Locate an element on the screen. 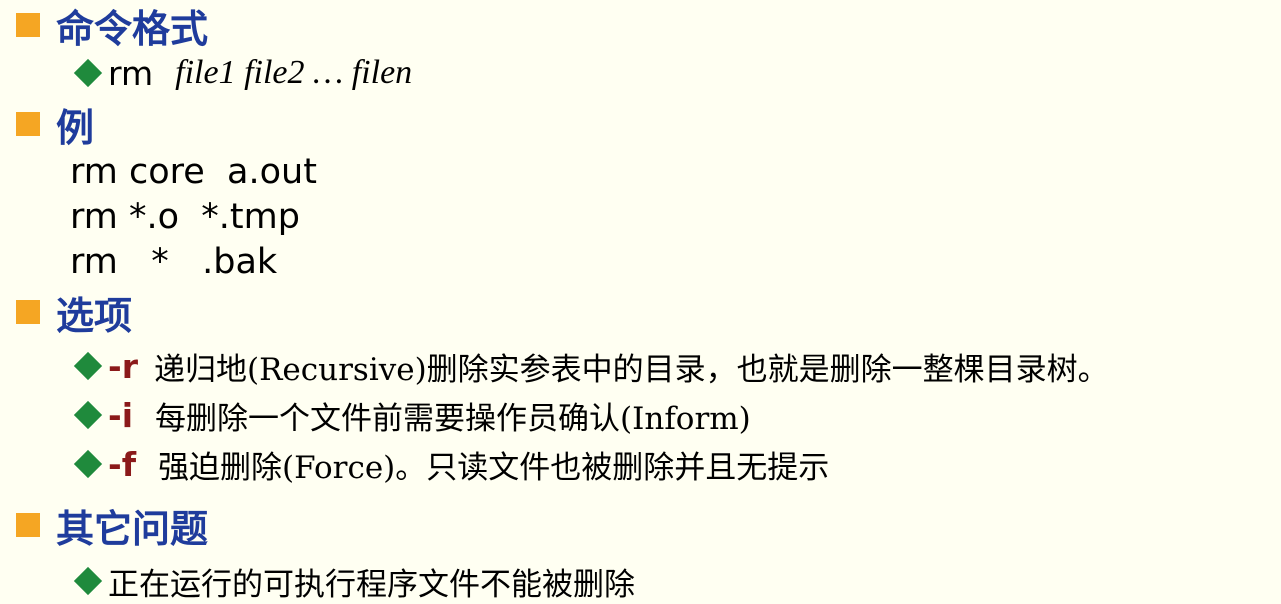  option-desc: 强迫删除(Force)。只读文件也被删除并且无提示 is located at coordinates (494, 467).